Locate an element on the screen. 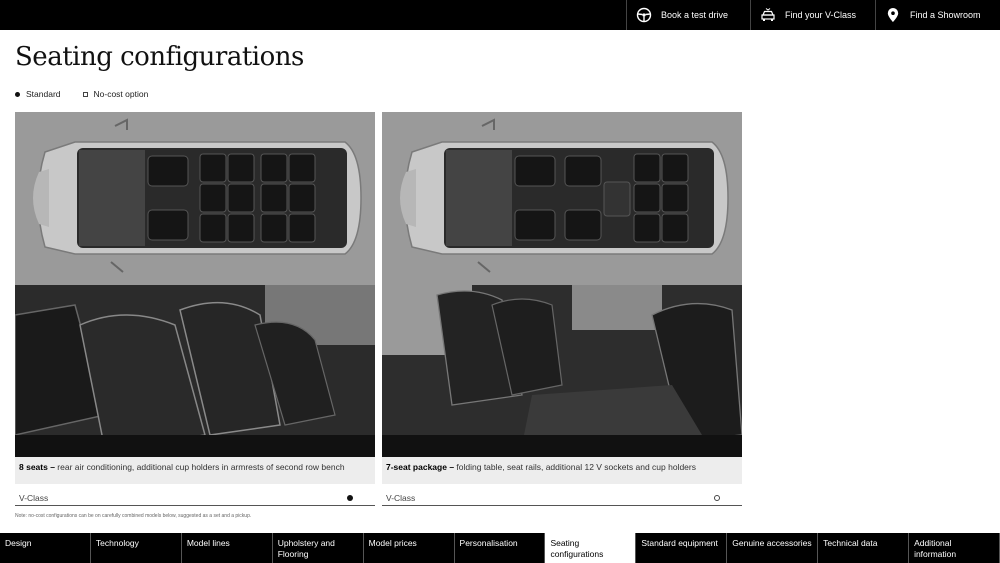 This screenshot has height=563, width=1000. model-availability-row-7-seats: V-Class is located at coordinates (562, 497).